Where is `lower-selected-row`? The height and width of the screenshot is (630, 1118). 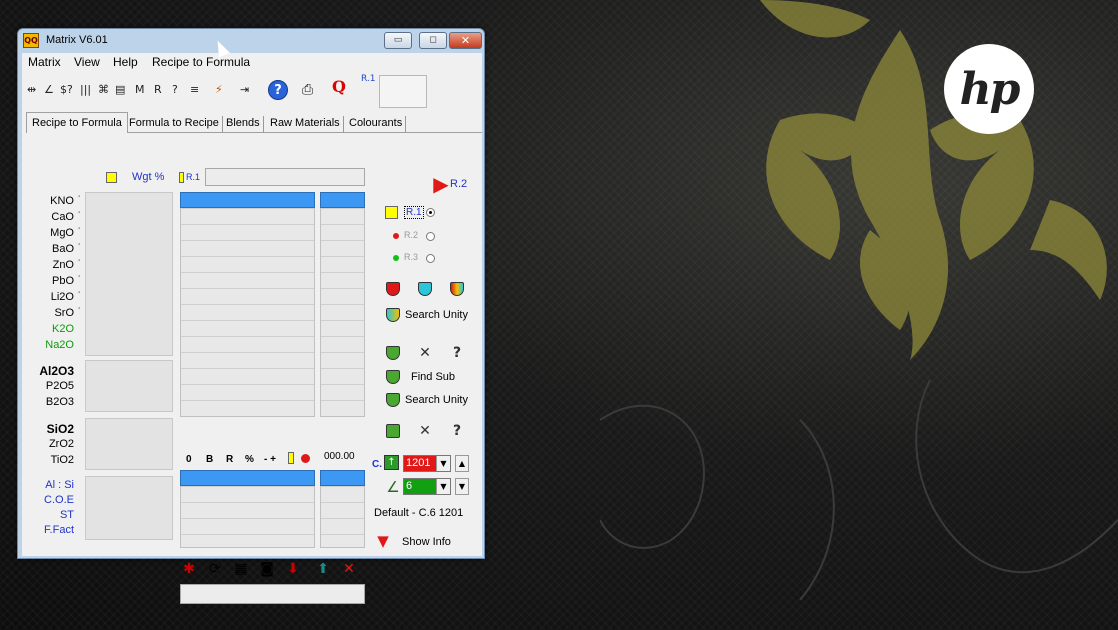 lower-selected-row is located at coordinates (247, 478).